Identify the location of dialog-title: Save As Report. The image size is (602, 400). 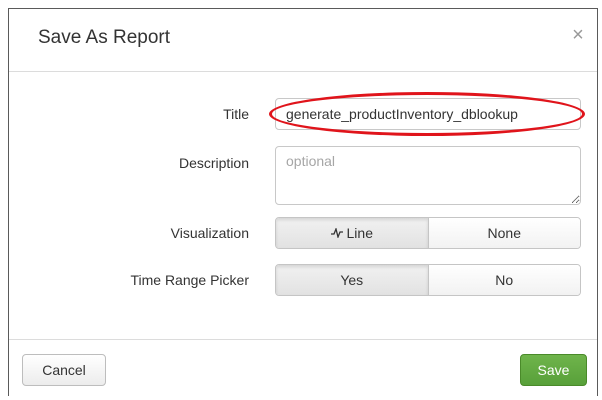
(104, 37).